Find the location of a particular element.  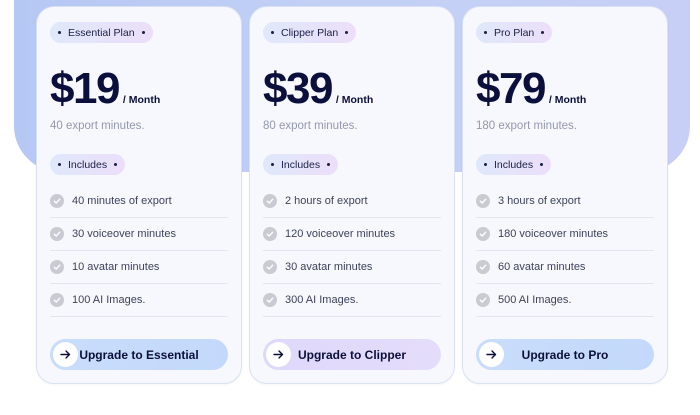

price-row: $19 / Month is located at coordinates (139, 87).